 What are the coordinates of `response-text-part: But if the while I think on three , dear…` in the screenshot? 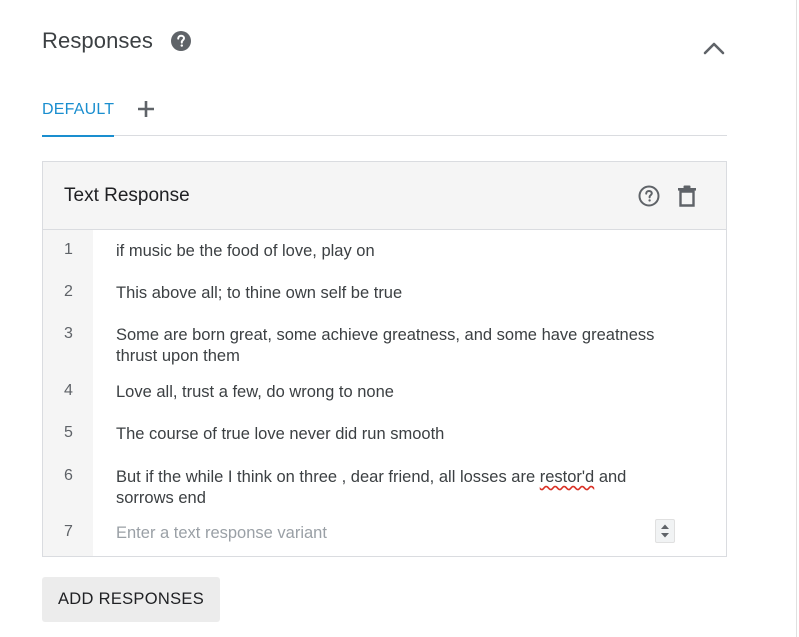 It's located at (328, 477).